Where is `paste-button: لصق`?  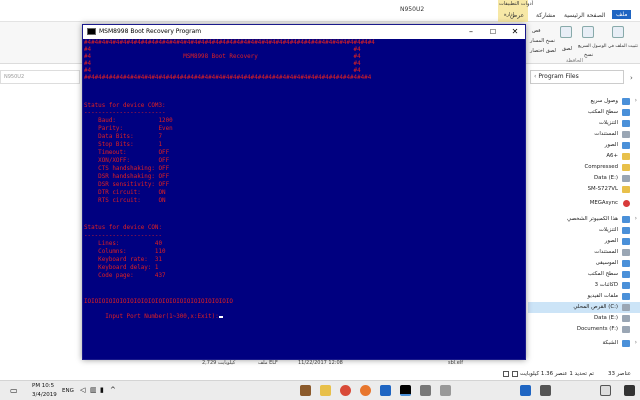 paste-button: لصق is located at coordinates (567, 49).